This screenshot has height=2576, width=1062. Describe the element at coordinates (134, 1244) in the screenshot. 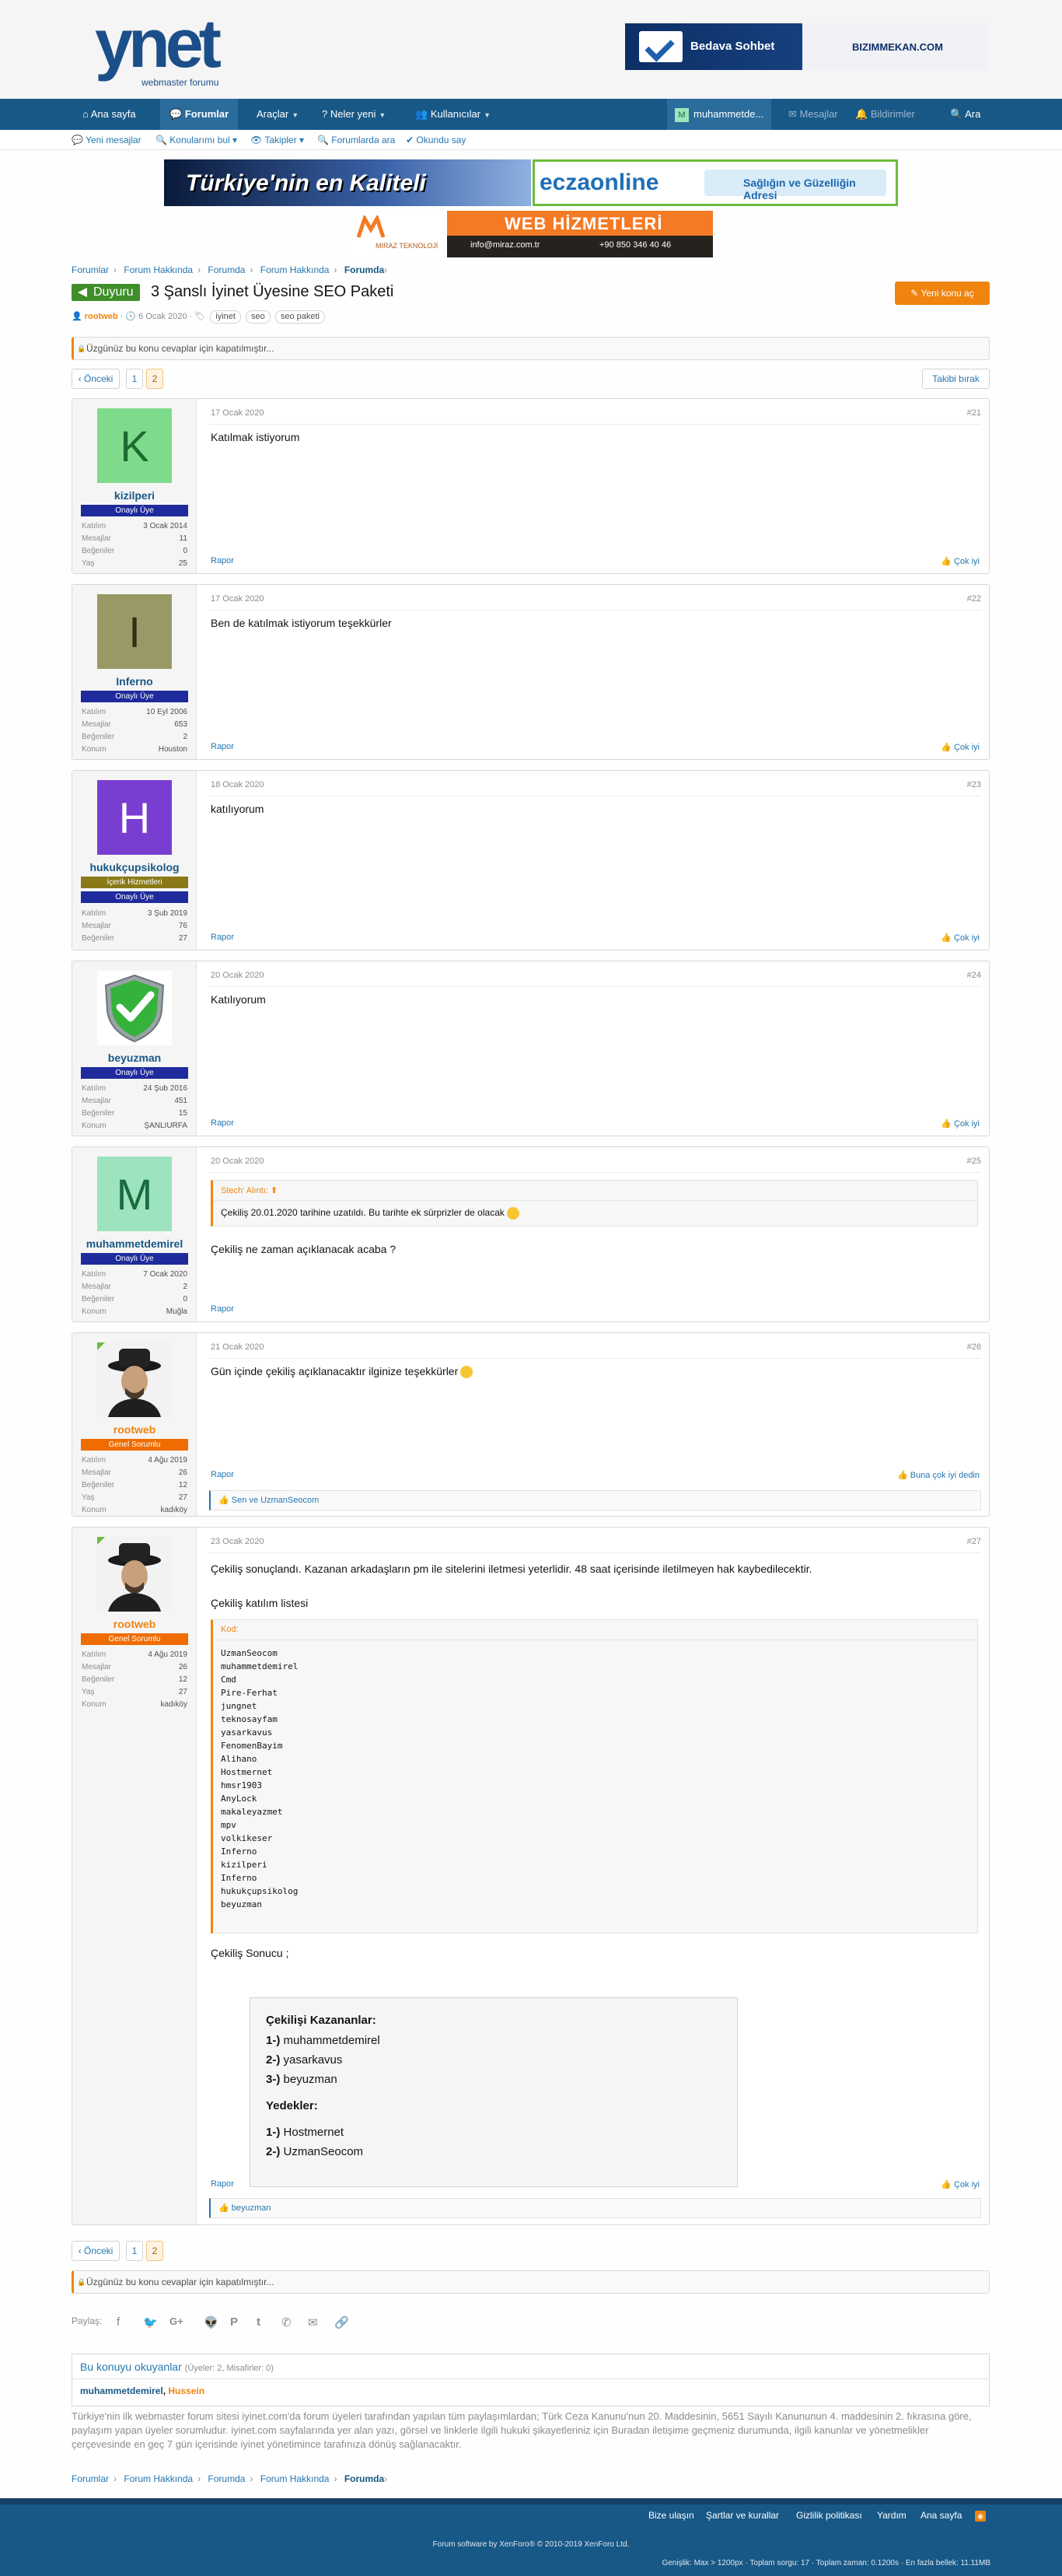

I see `username: muhammetdemirel` at that location.